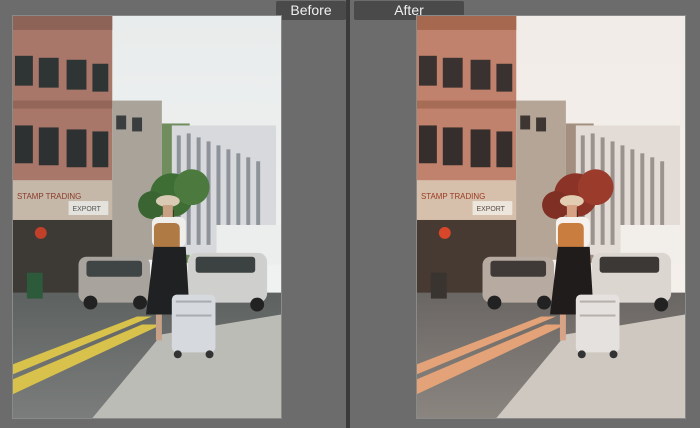  What do you see at coordinates (49, 196) in the screenshot?
I see `shop-sign-text: STAMP TRADING` at bounding box center [49, 196].